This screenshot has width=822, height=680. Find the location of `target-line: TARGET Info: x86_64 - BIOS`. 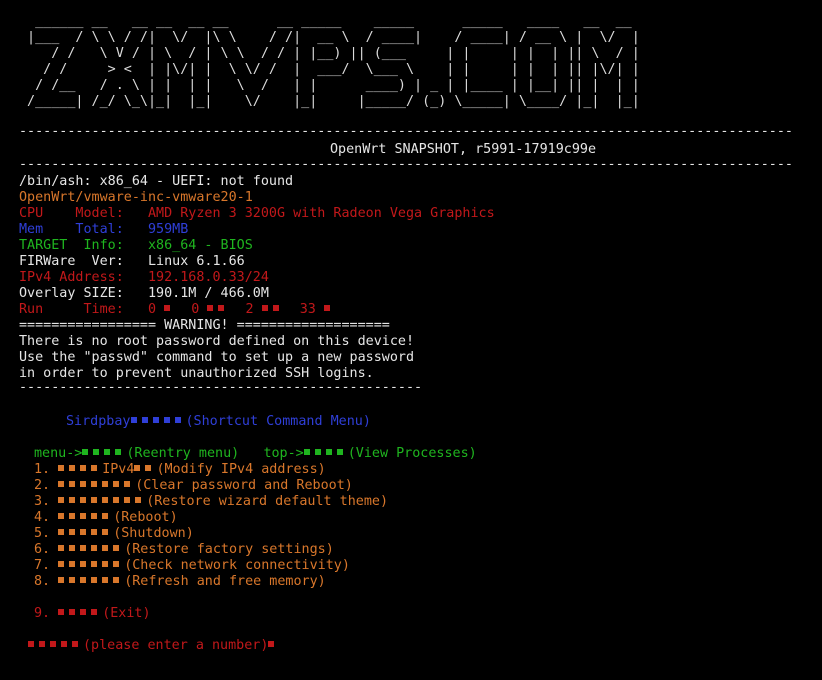

target-line: TARGET Info: x86_64 - BIOS is located at coordinates (136, 246).